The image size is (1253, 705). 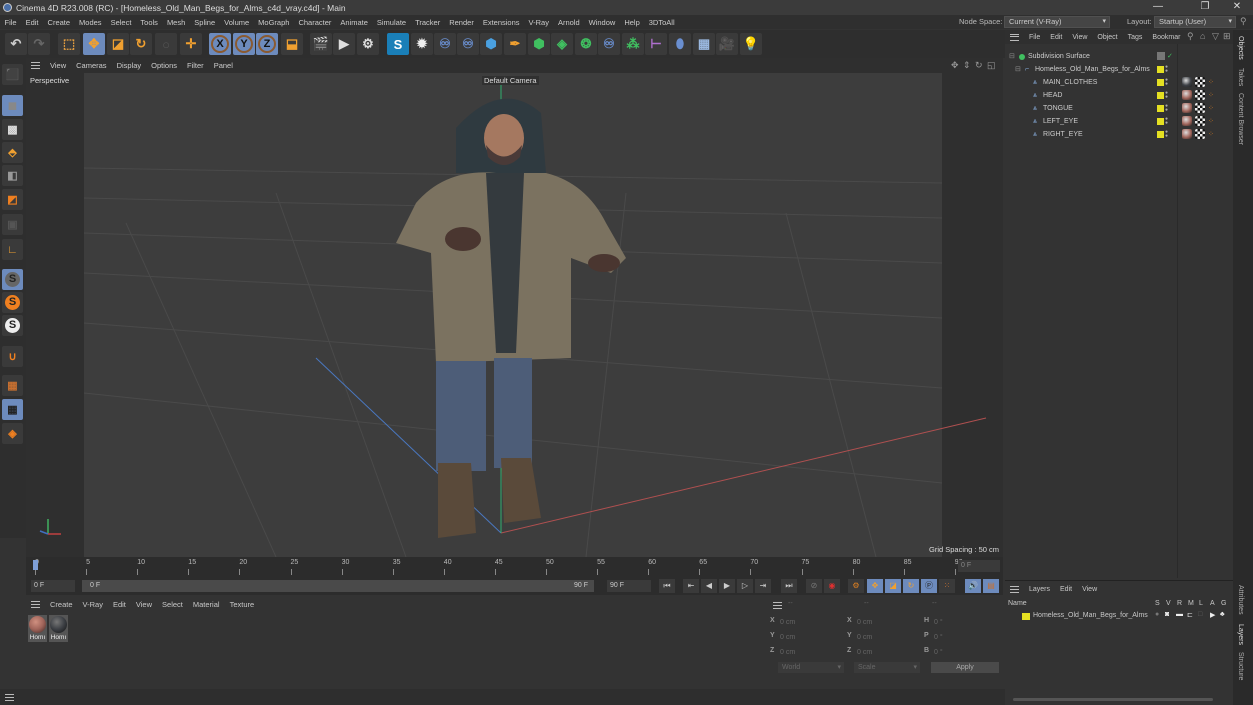 I want to click on material-menu-vray: V-Ray, so click(x=93, y=604).